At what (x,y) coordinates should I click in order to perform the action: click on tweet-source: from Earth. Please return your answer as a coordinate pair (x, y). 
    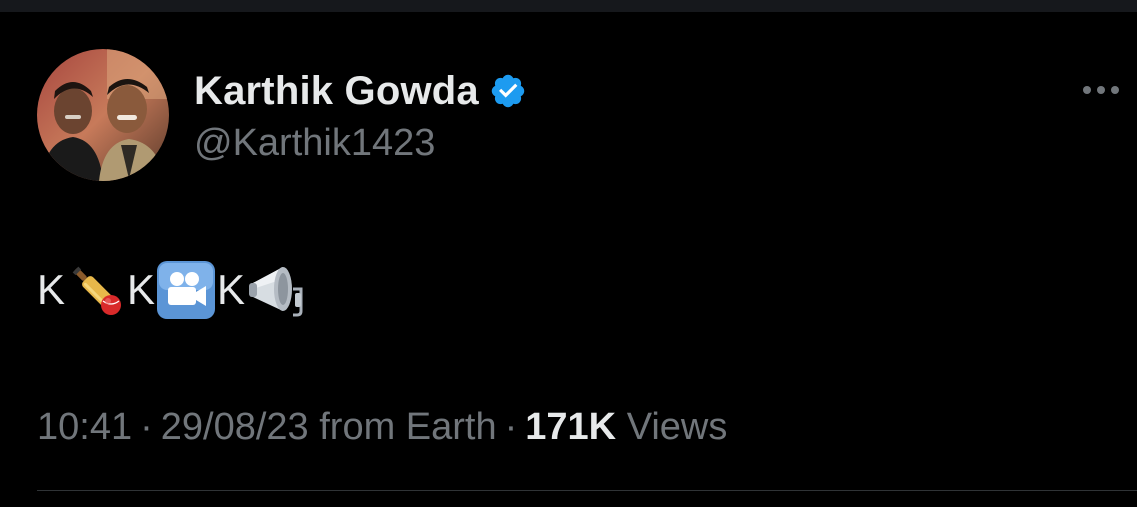
    Looking at the image, I should click on (408, 427).